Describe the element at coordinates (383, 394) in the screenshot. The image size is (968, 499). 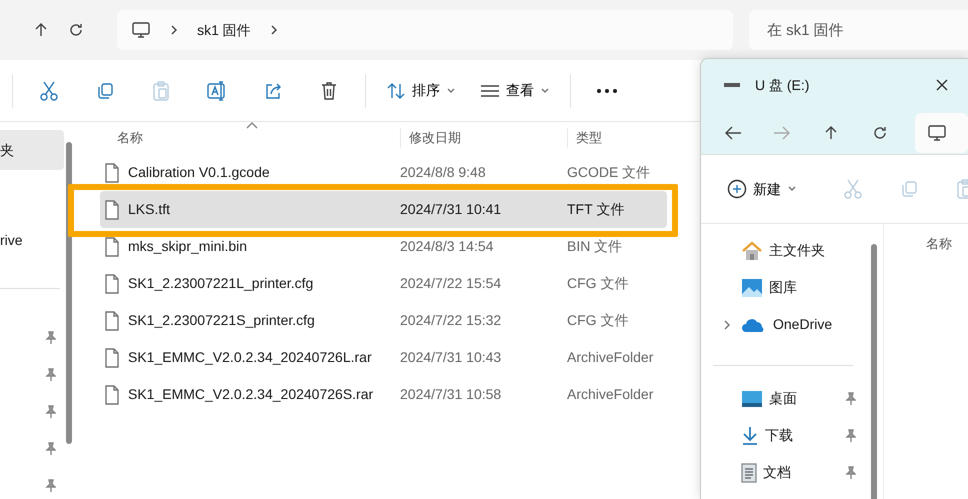
I see `file-row: SK1_EMMC_V2.0.2.34_20240726S.rar 2024/7/31 10:58 ArchiveFolder` at that location.